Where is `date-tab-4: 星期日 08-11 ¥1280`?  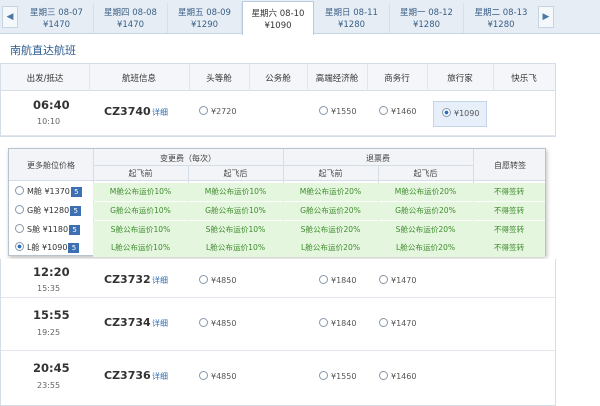 date-tab-4: 星期日 08-11 ¥1280 is located at coordinates (352, 18).